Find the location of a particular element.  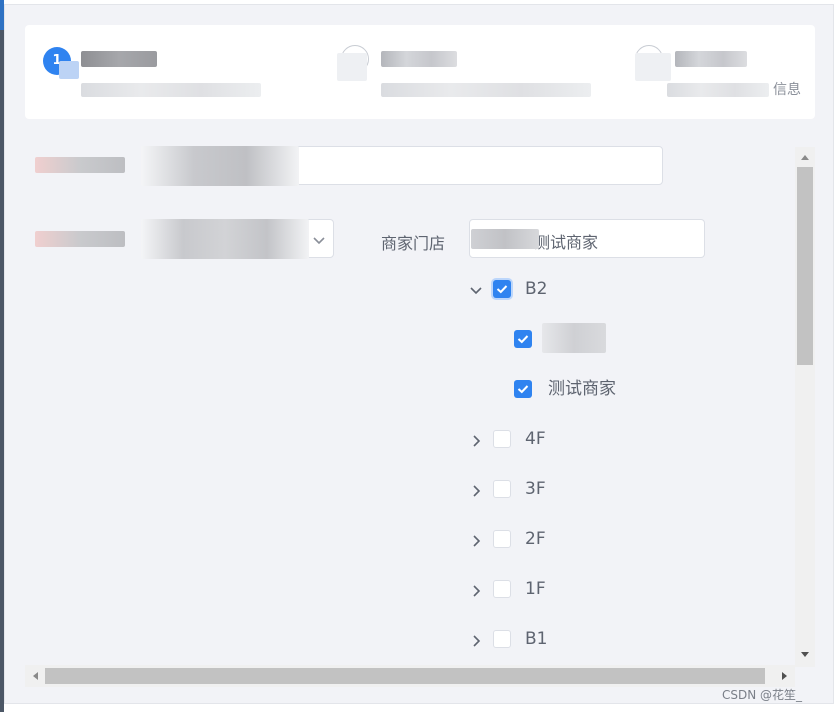

tree-label-3f: 3F is located at coordinates (535, 489).